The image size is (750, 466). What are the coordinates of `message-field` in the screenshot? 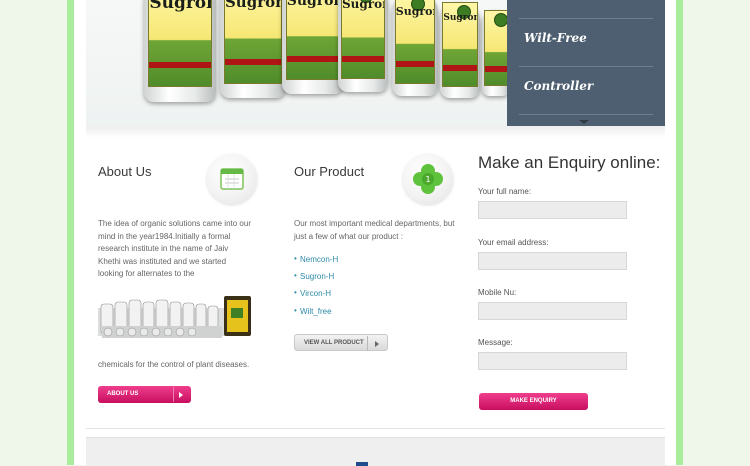 It's located at (552, 361).